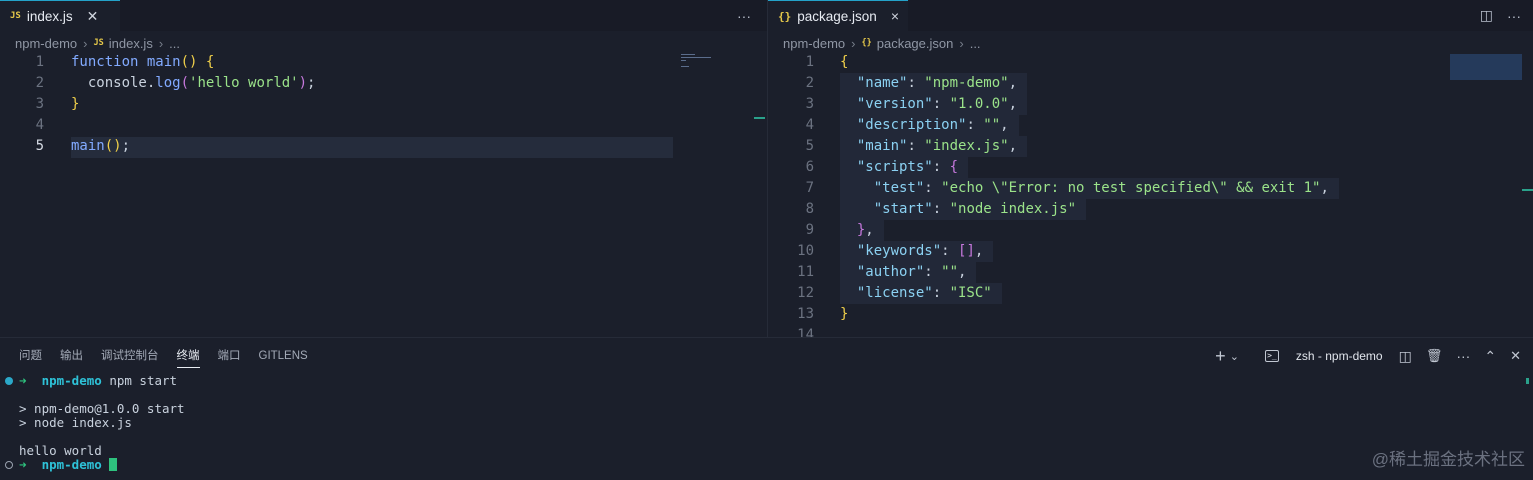 The height and width of the screenshot is (480, 1533). I want to click on terminal-text: > node index.js, so click(75, 422).